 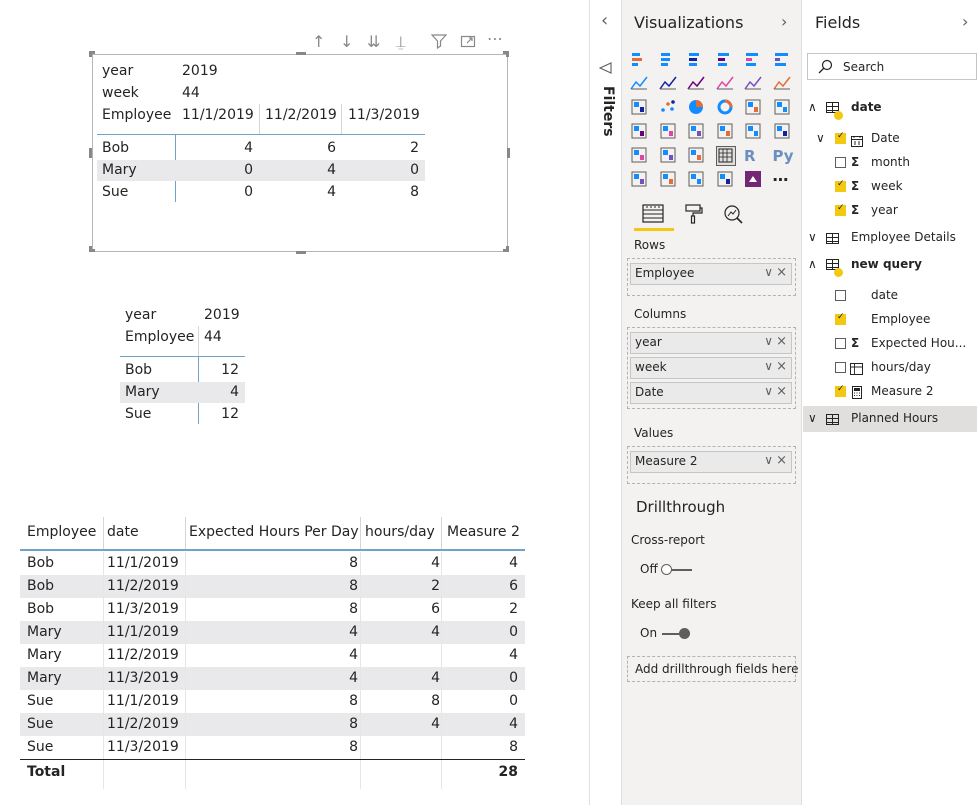 I want to click on field-Employee: Employee, so click(x=900, y=319).